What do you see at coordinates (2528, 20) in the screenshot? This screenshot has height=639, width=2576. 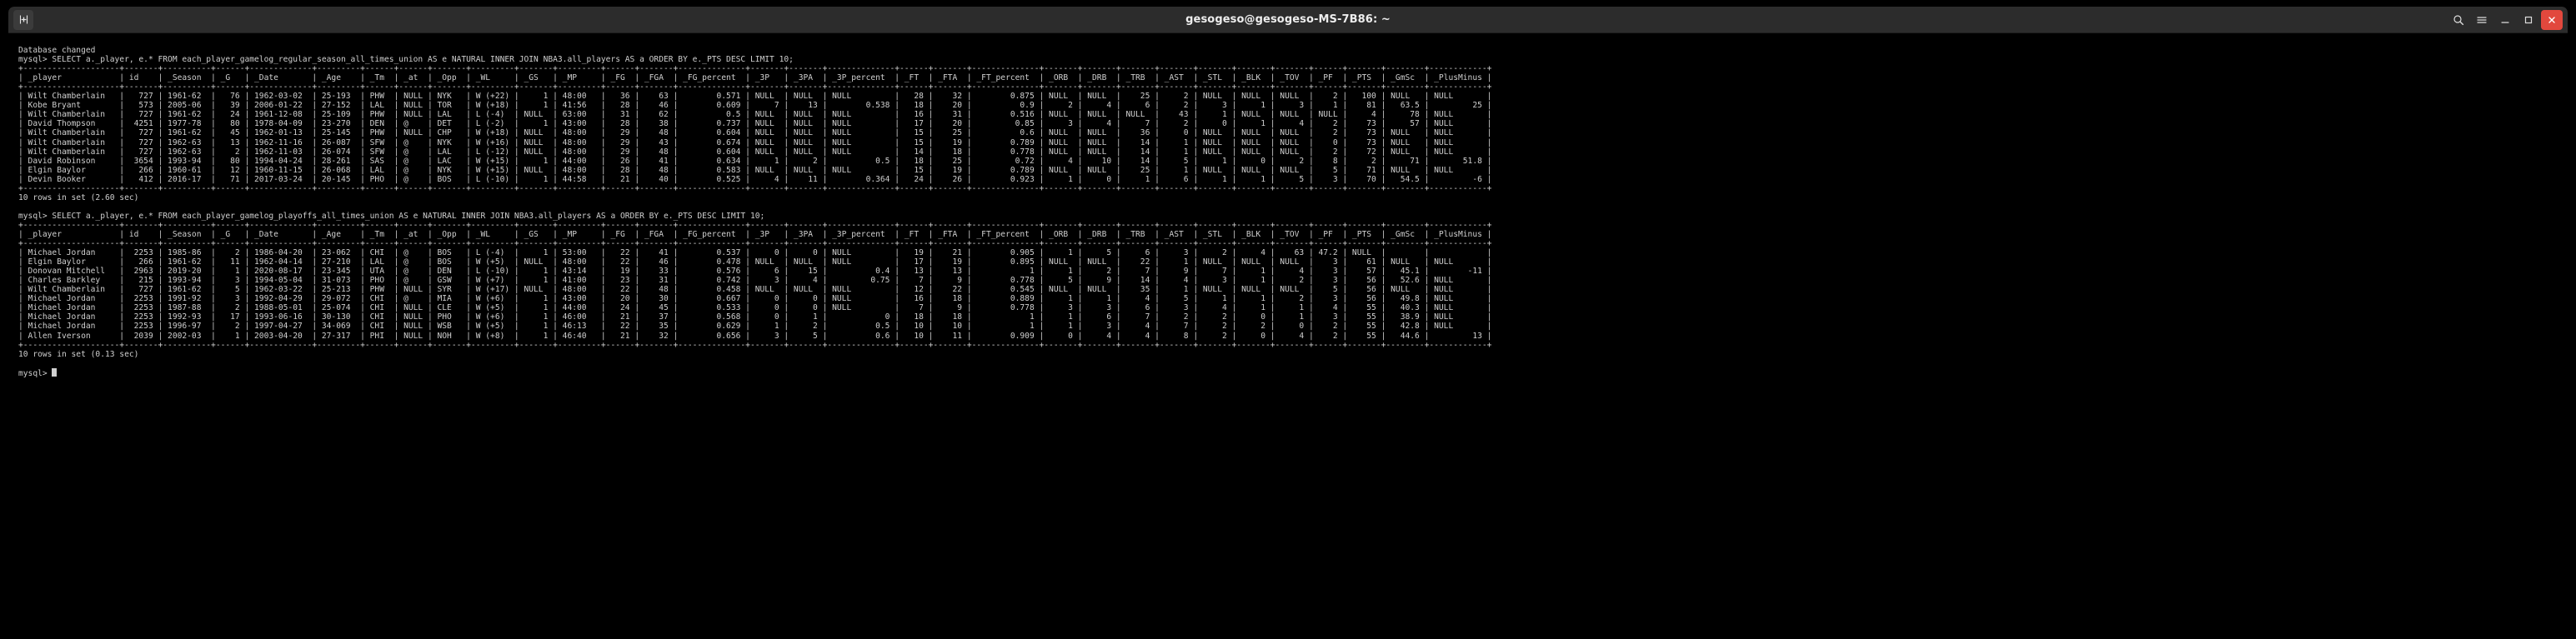 I see `maximize-icon` at bounding box center [2528, 20].